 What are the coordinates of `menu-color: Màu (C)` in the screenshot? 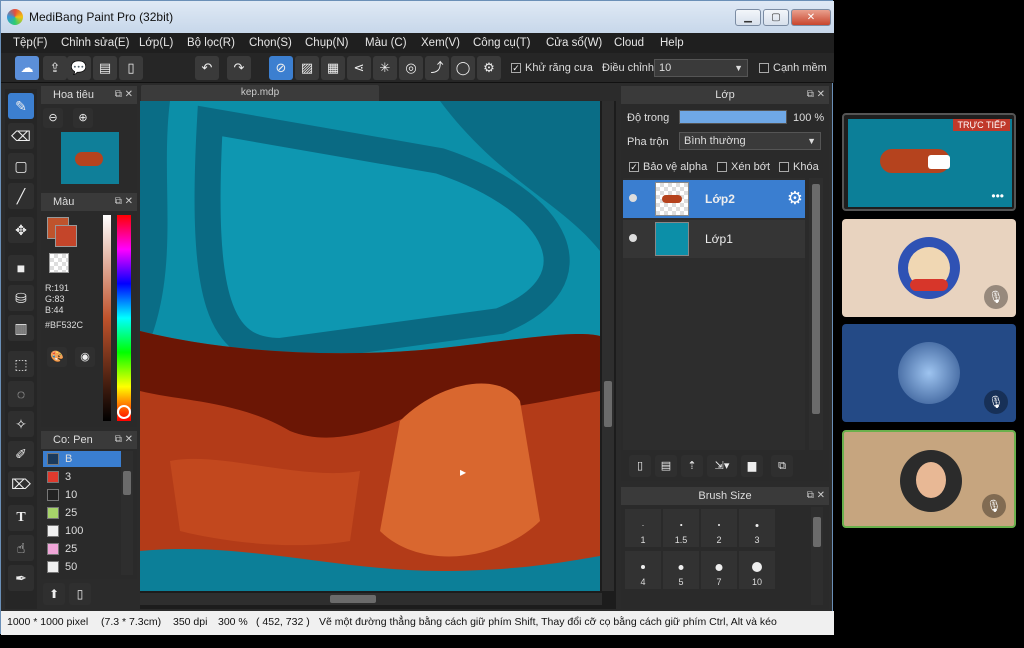 It's located at (386, 43).